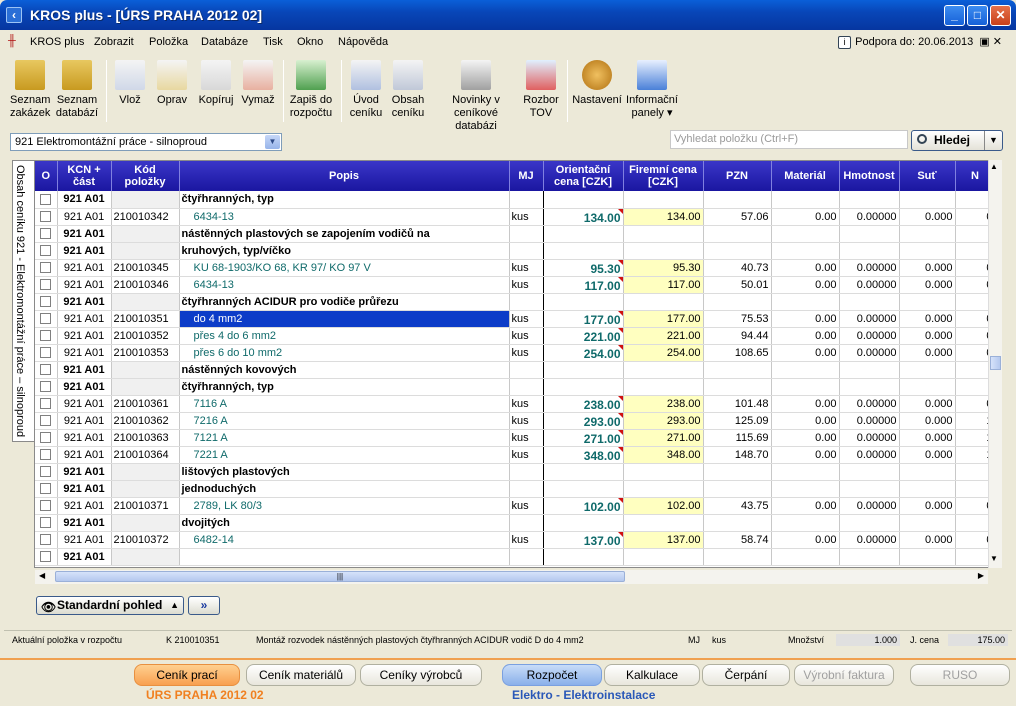  I want to click on col-sut: Suť, so click(927, 176).